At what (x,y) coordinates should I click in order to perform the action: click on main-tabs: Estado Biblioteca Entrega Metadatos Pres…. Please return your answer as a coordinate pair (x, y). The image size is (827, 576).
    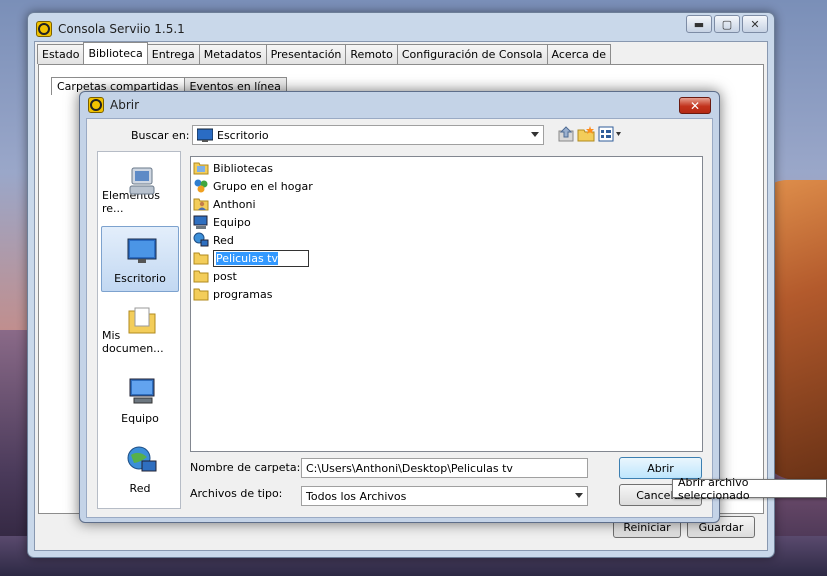
    Looking at the image, I should click on (324, 53).